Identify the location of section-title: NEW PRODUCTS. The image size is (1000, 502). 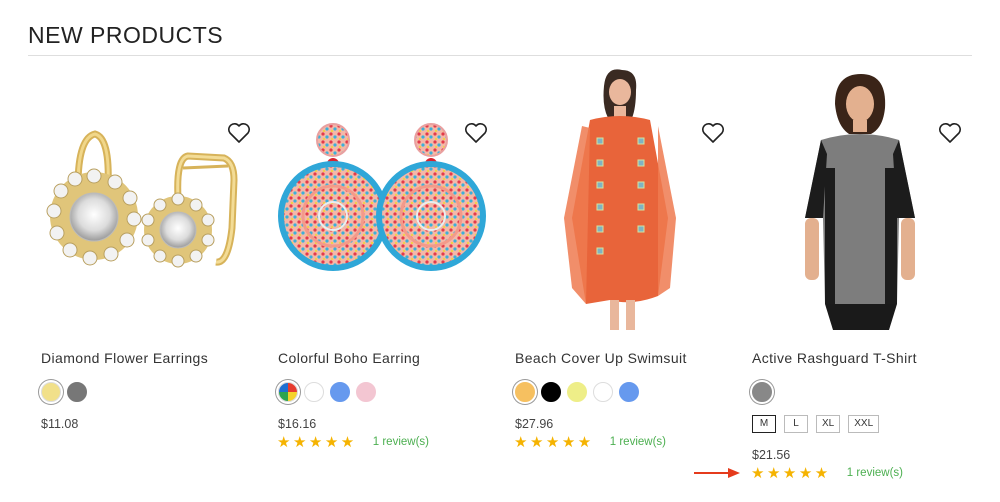
(126, 35).